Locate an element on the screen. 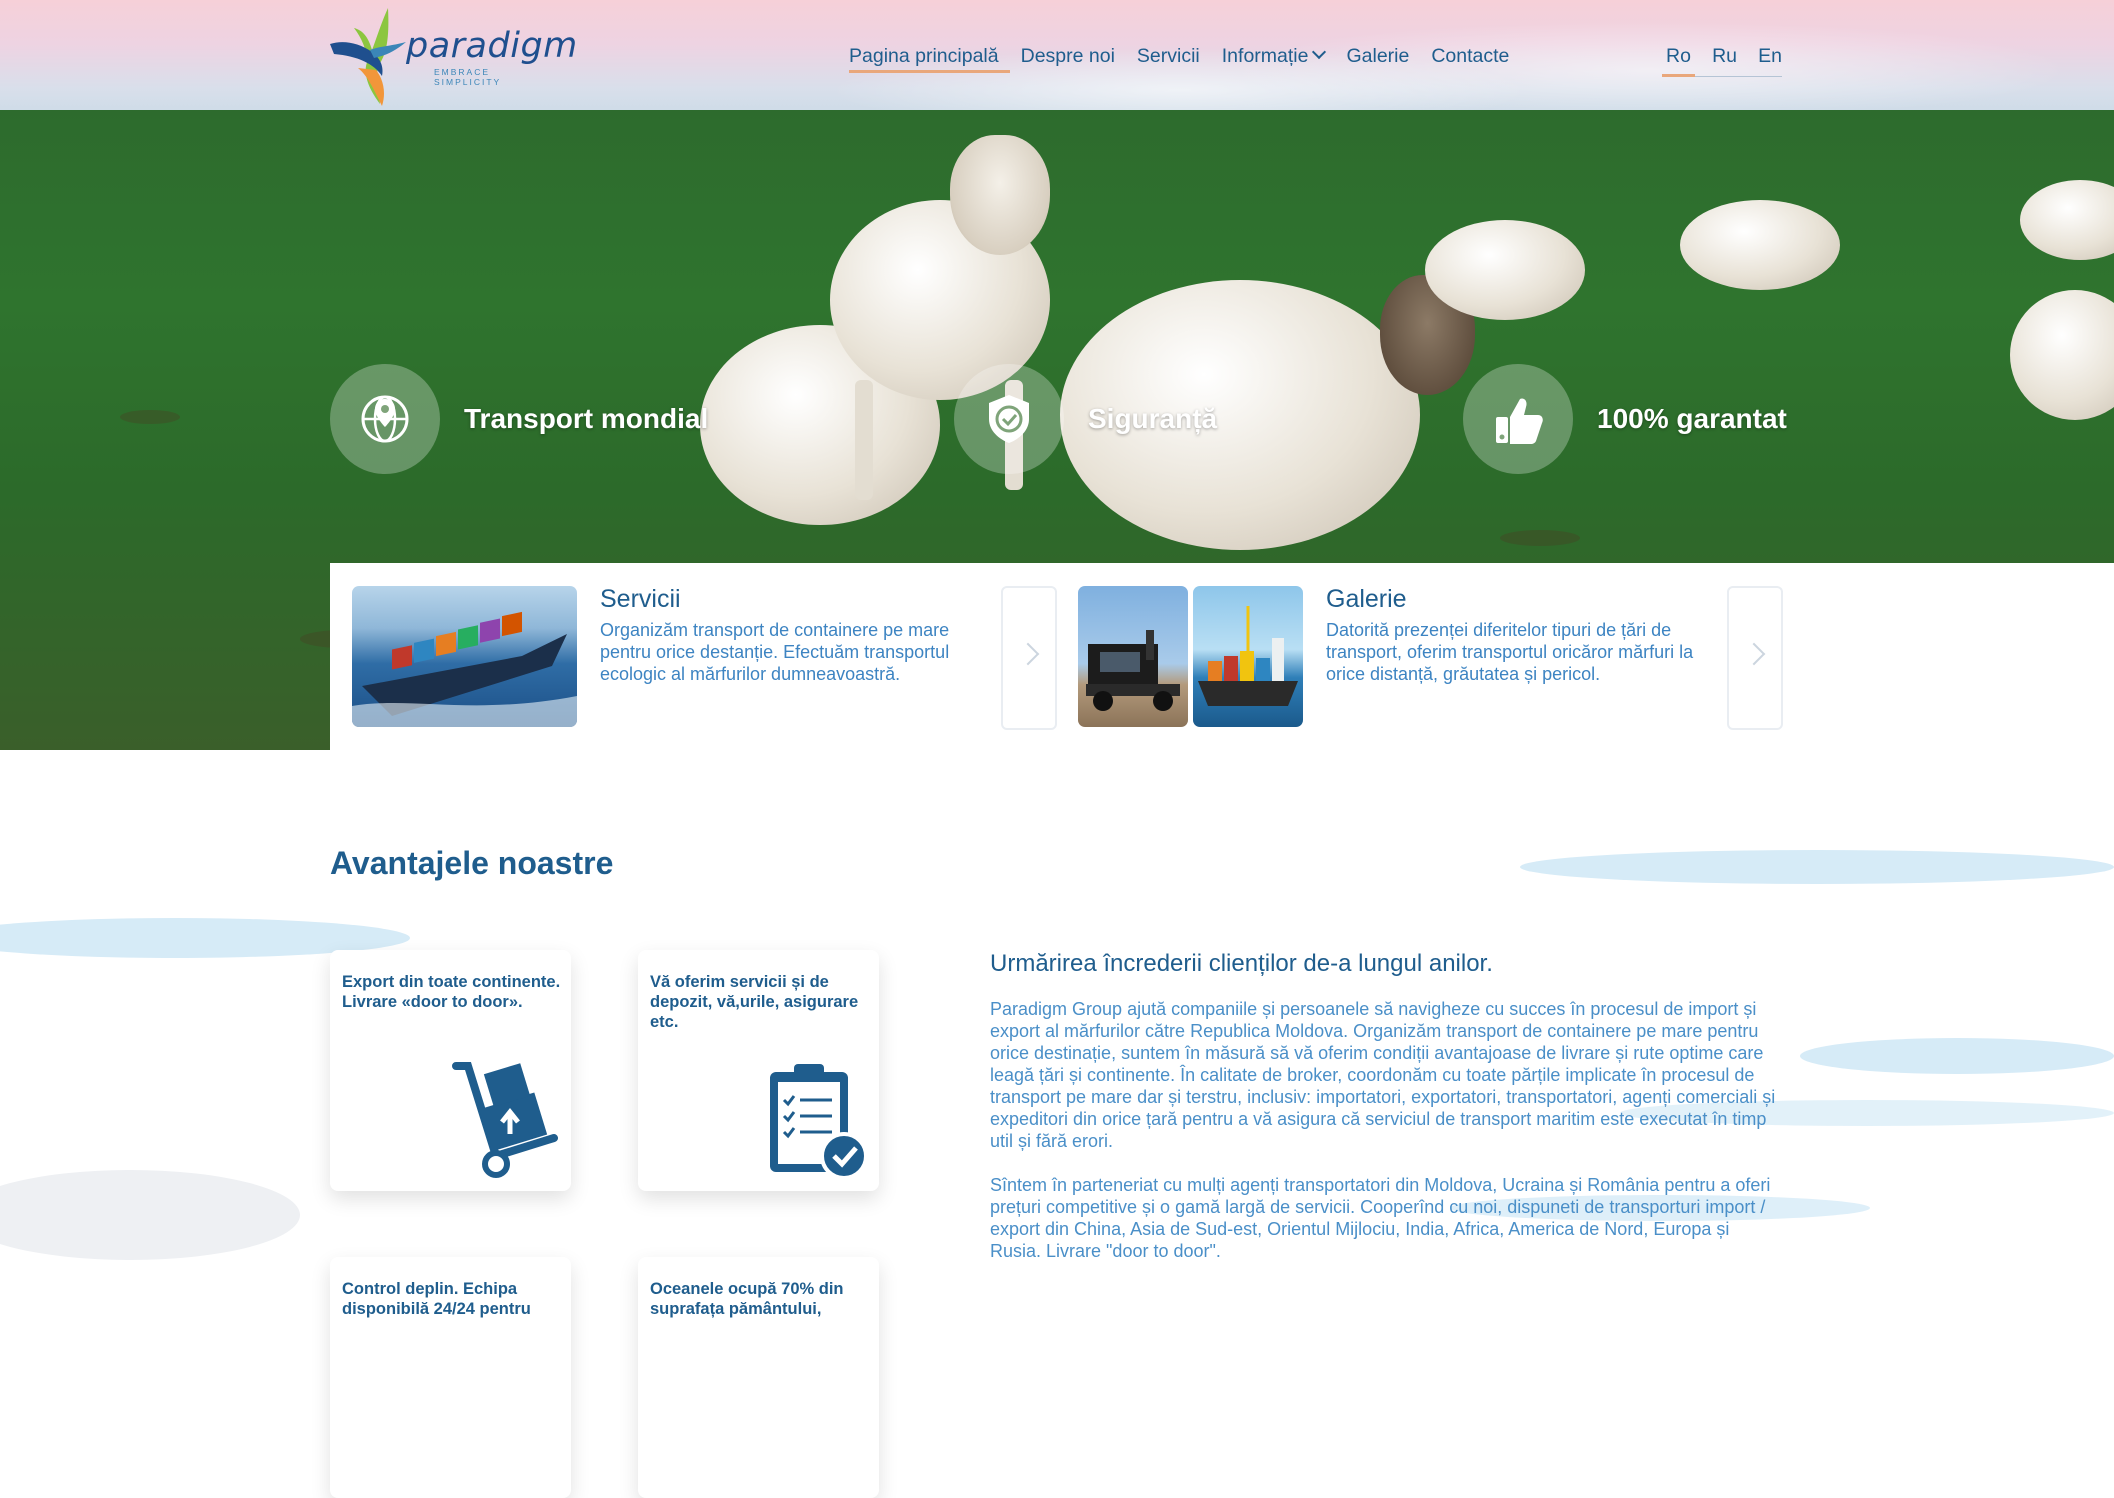  nav-item-about: Despre noi is located at coordinates (1068, 59).